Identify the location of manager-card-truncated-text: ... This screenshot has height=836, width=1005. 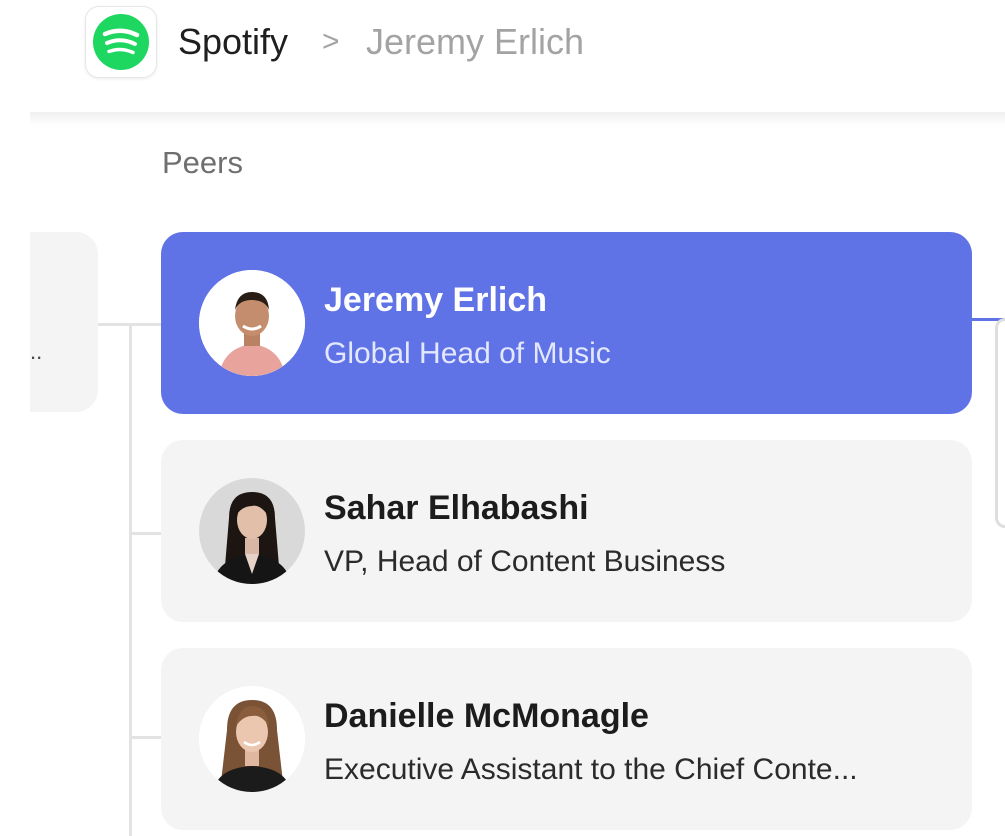
(36, 351).